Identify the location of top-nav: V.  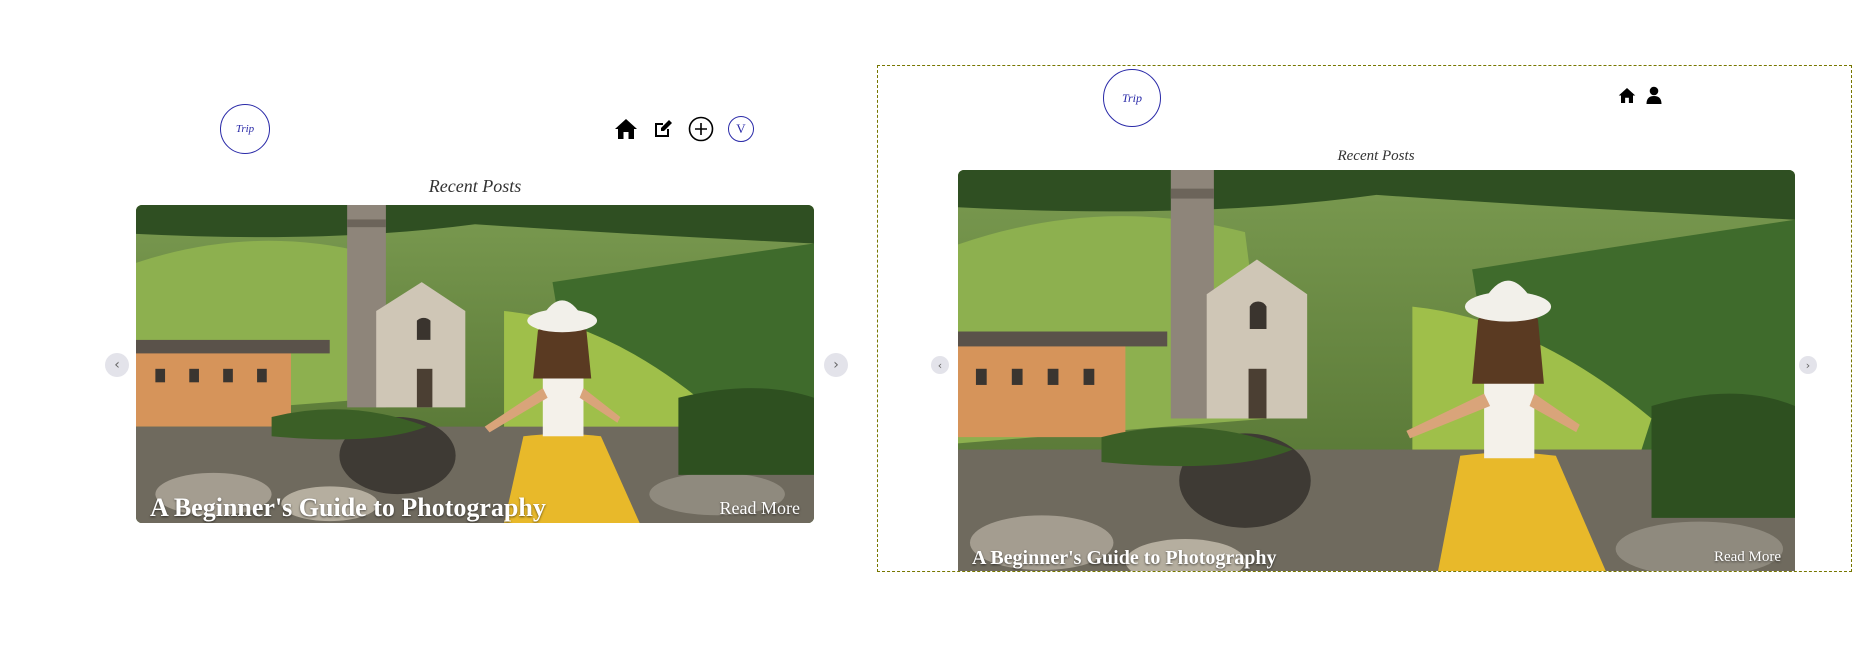
(684, 129).